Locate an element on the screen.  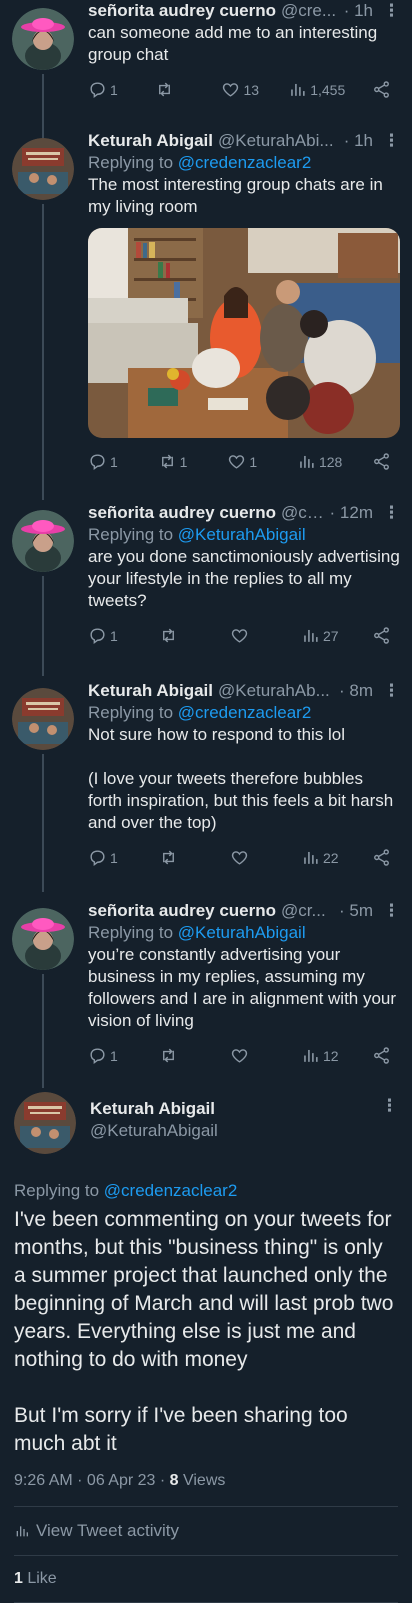
tweet-photo is located at coordinates (244, 333).